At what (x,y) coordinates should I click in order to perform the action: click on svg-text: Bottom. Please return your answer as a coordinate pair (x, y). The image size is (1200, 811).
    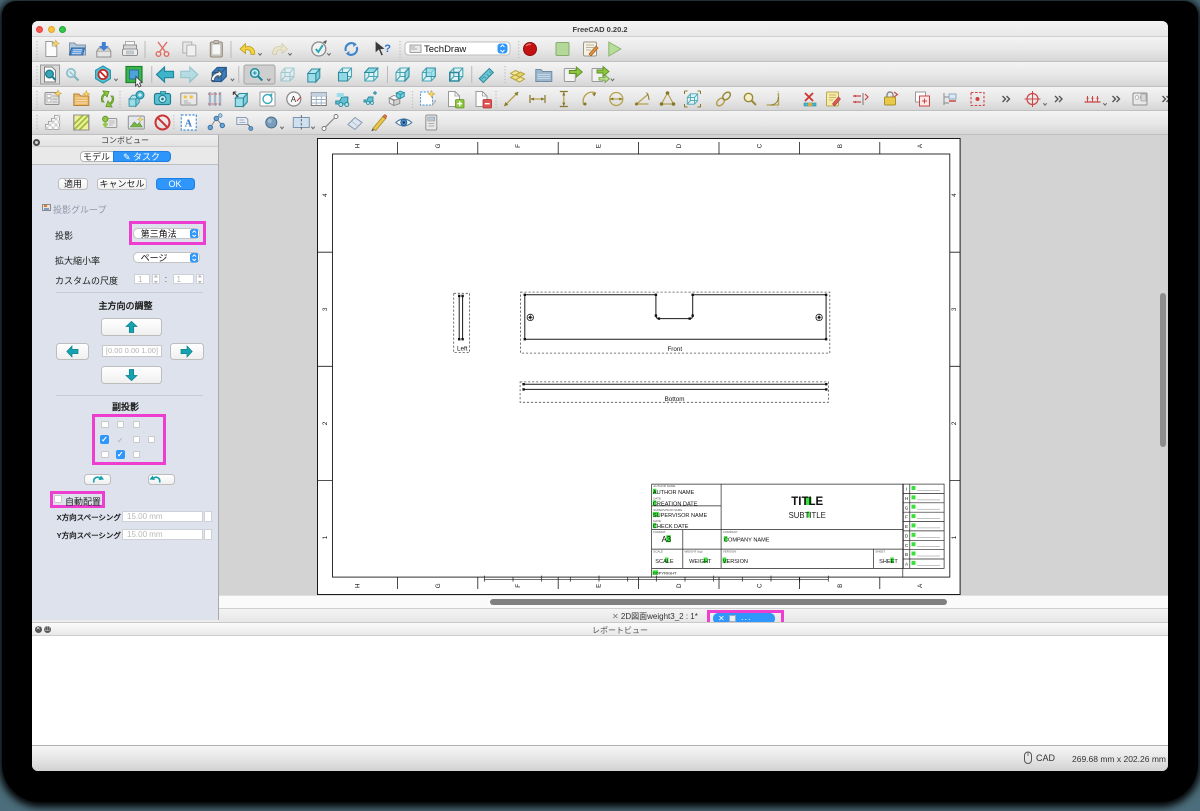
    Looking at the image, I should click on (674, 399).